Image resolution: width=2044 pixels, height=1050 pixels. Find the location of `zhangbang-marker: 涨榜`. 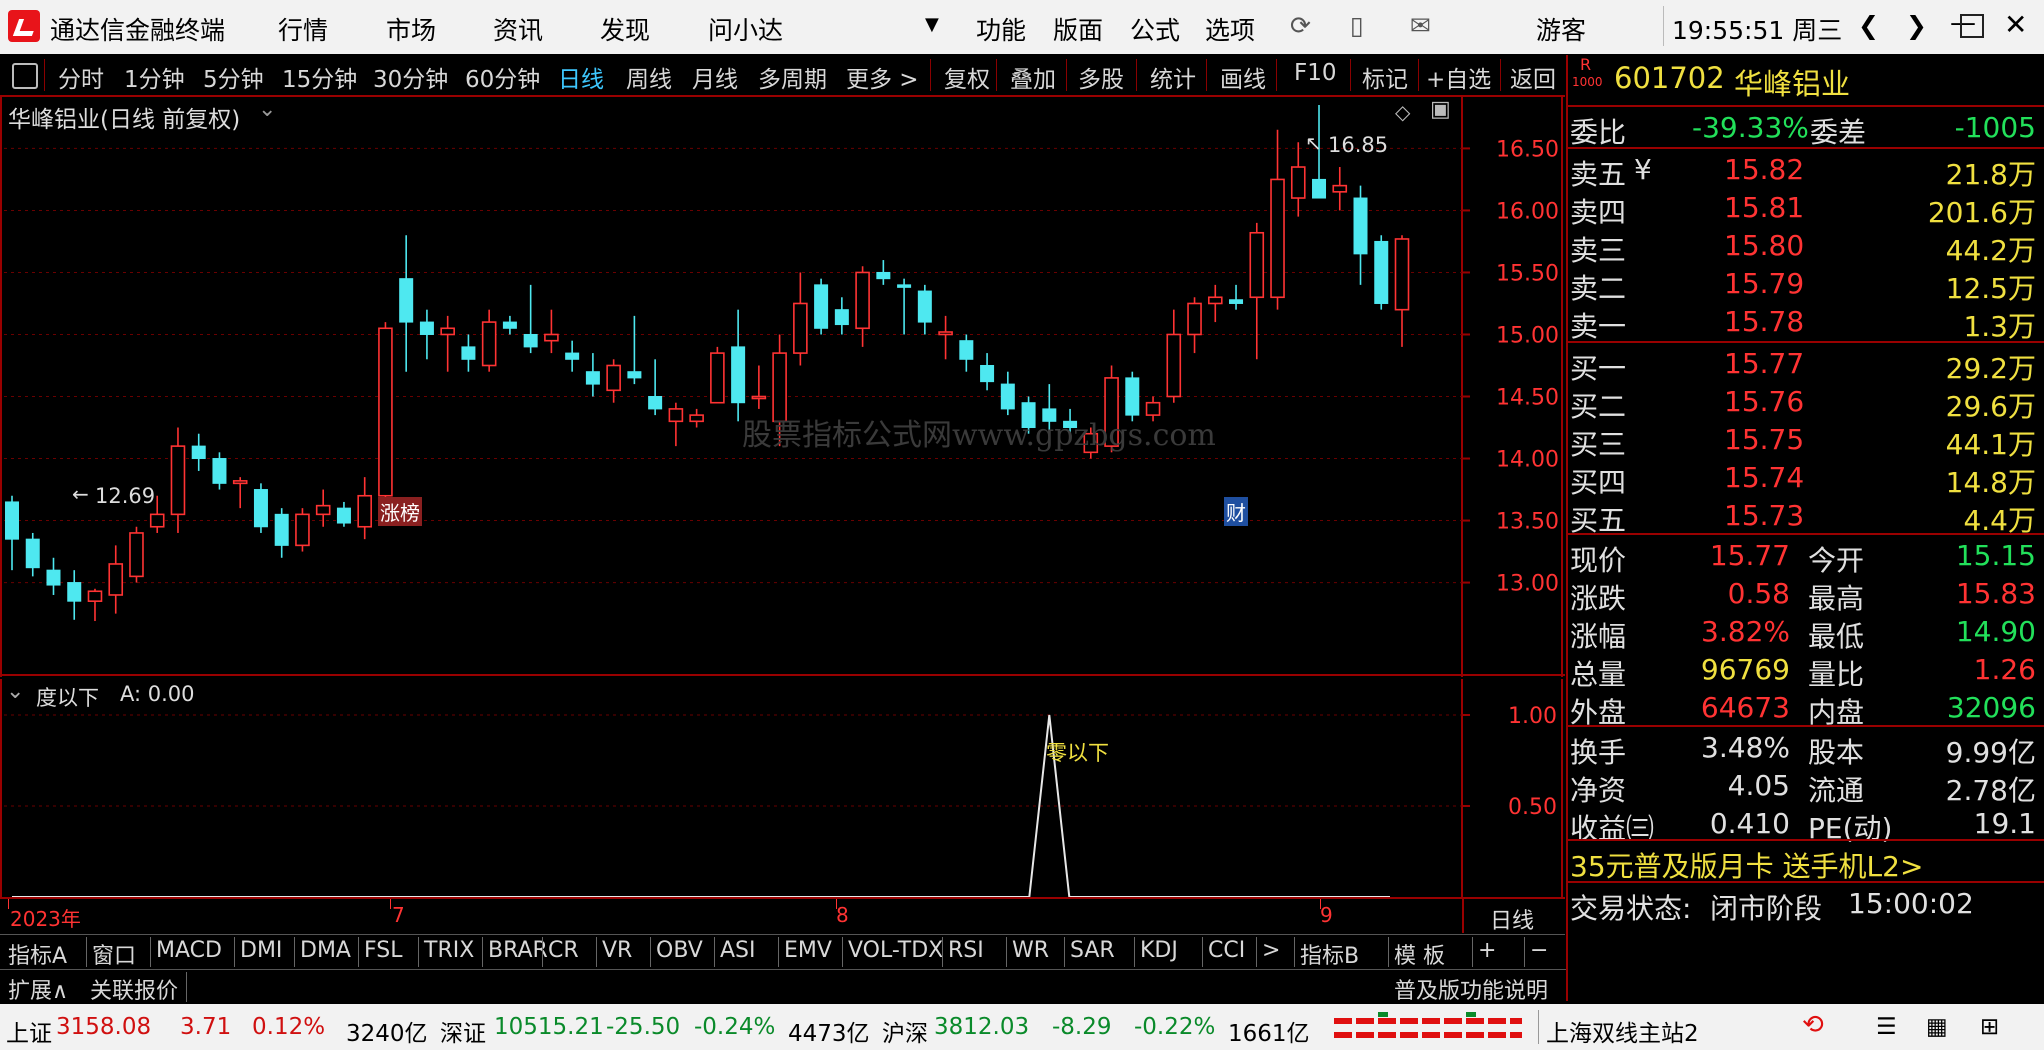

zhangbang-marker: 涨榜 is located at coordinates (400, 511).